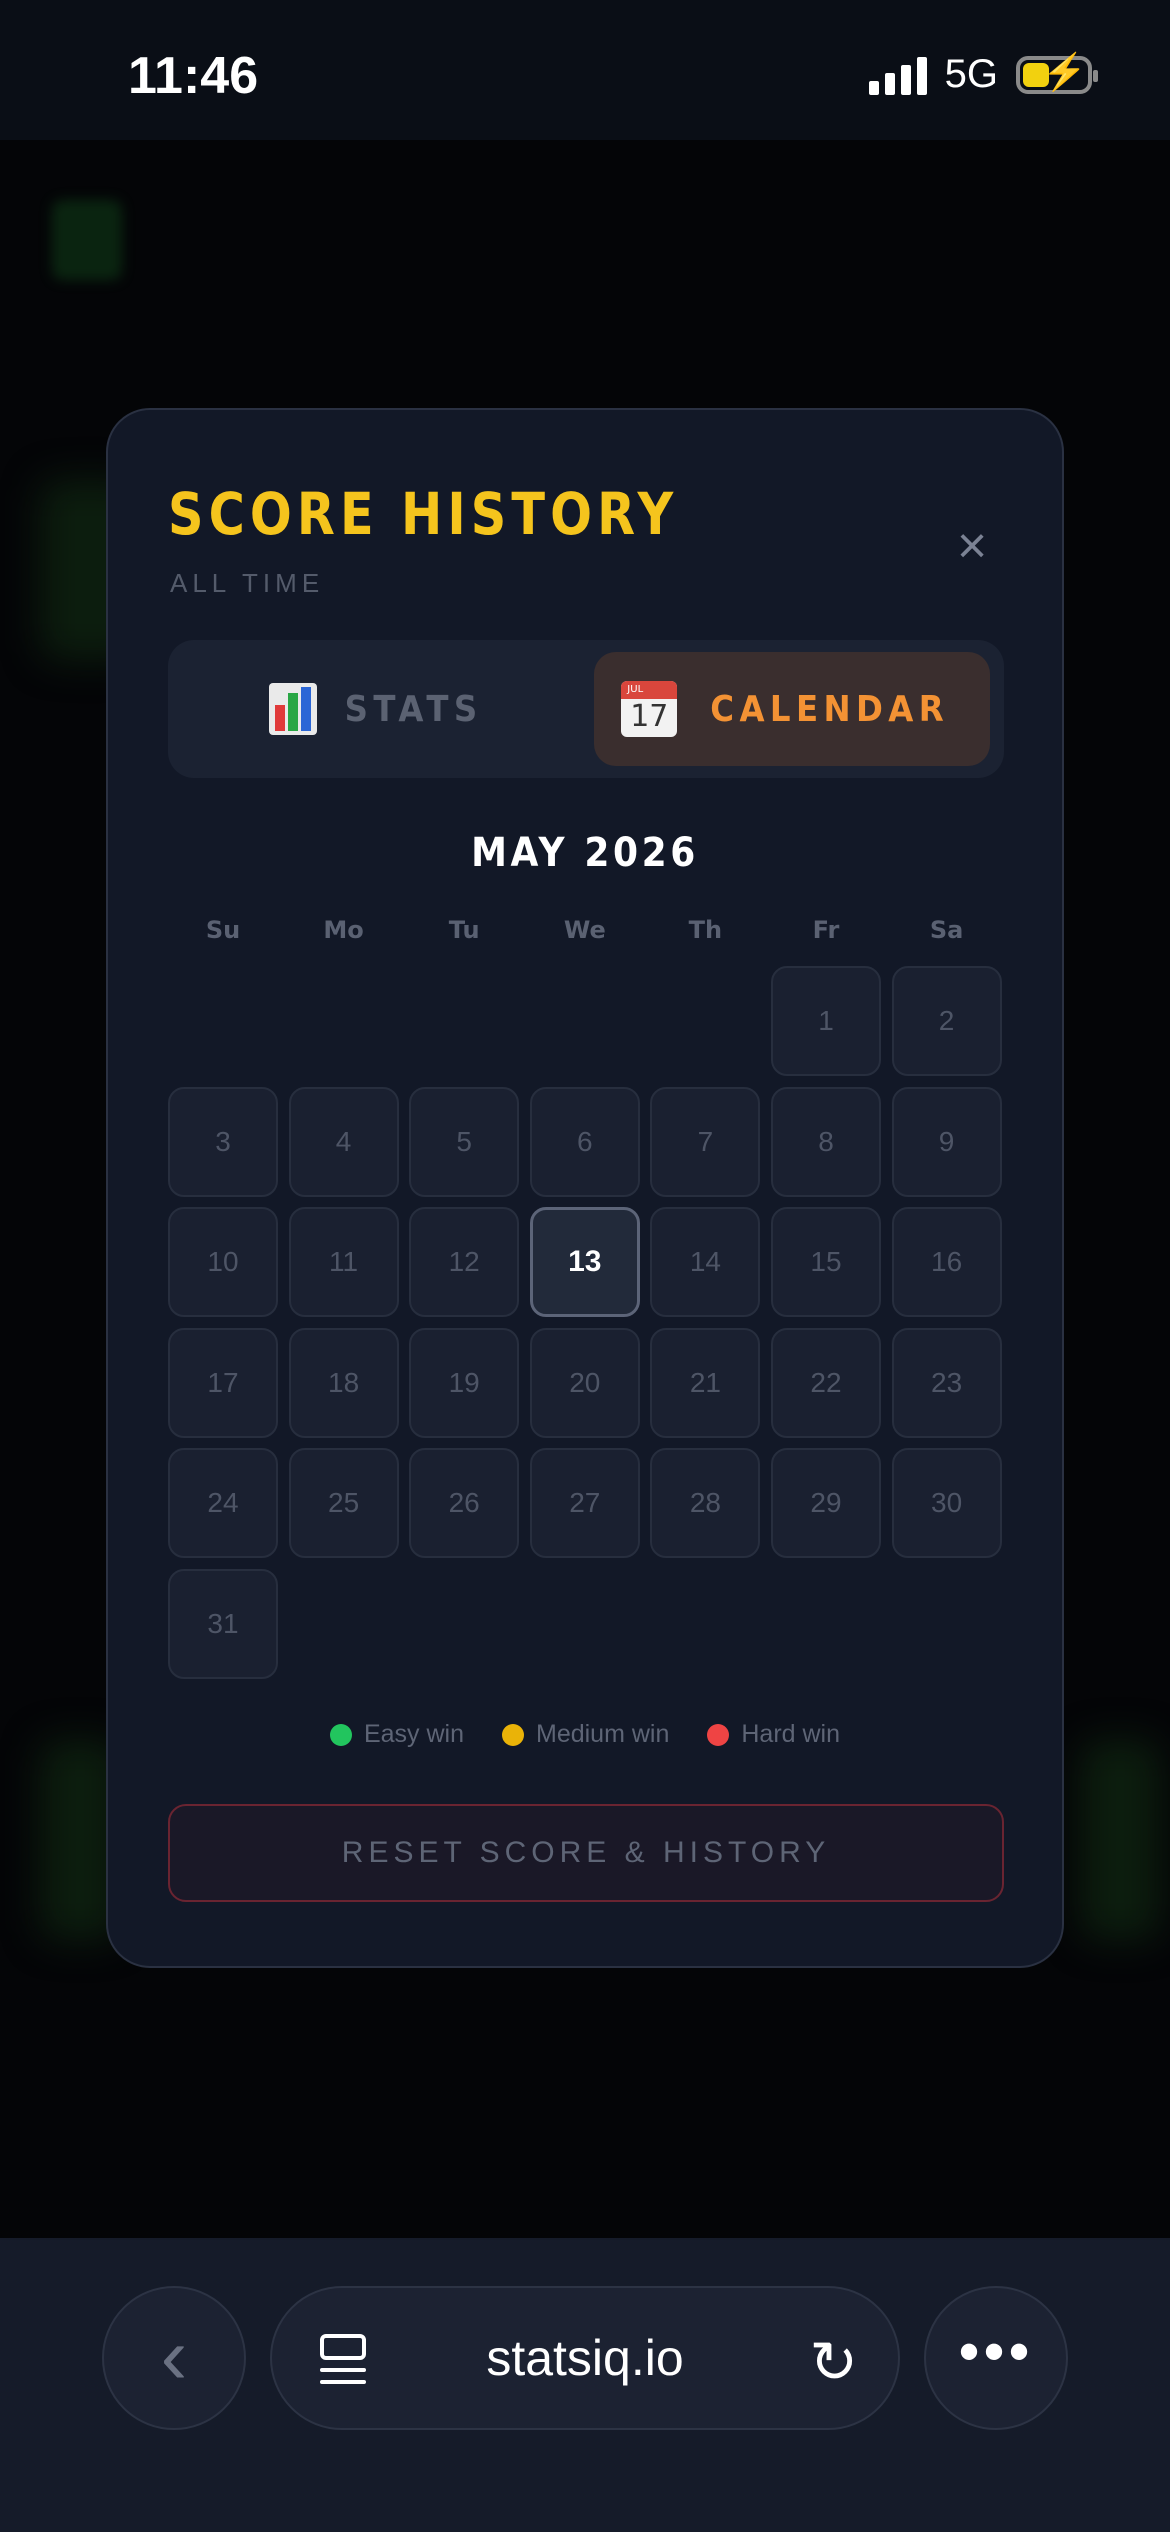  Describe the element at coordinates (343, 1141) in the screenshot. I see `calendar-day: 4` at that location.